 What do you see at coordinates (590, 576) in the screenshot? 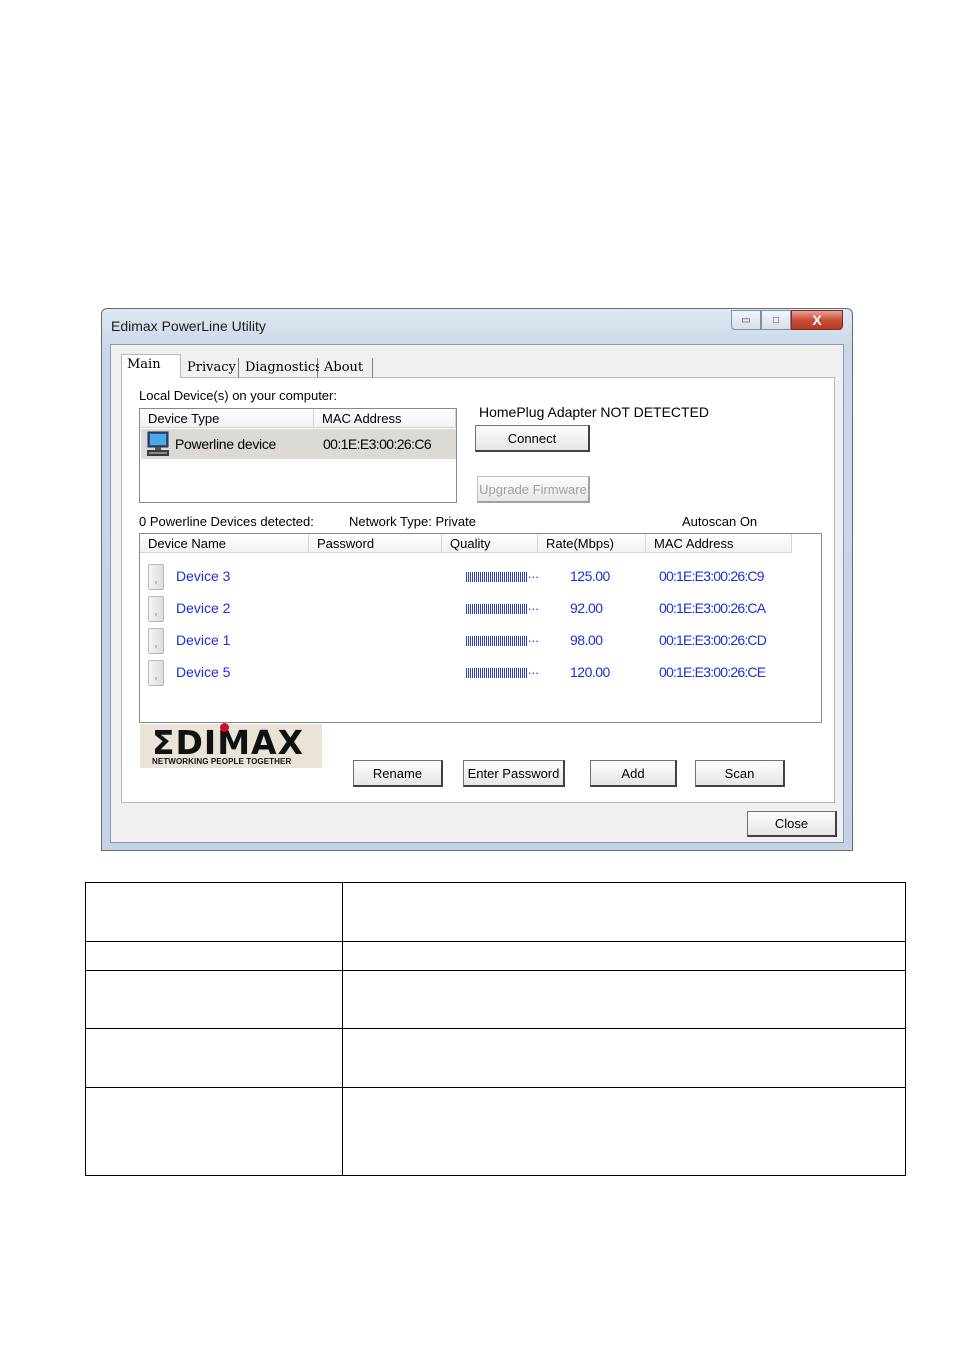
I see `device-rate: 125.00` at bounding box center [590, 576].